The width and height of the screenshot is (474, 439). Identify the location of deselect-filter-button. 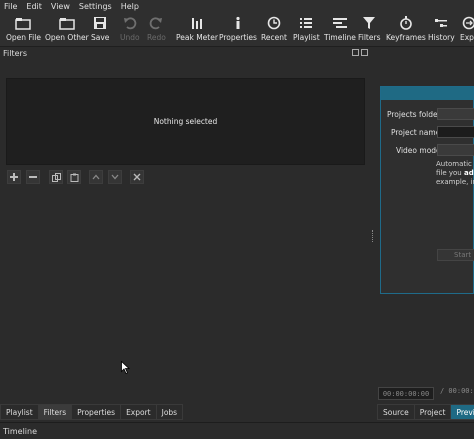
(137, 177).